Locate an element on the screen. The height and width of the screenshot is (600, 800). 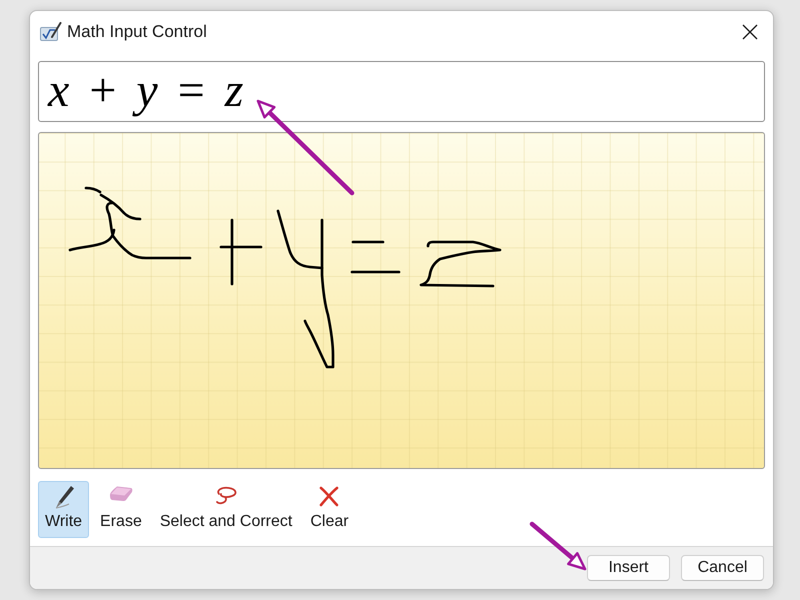
cross-icon is located at coordinates (329, 496).